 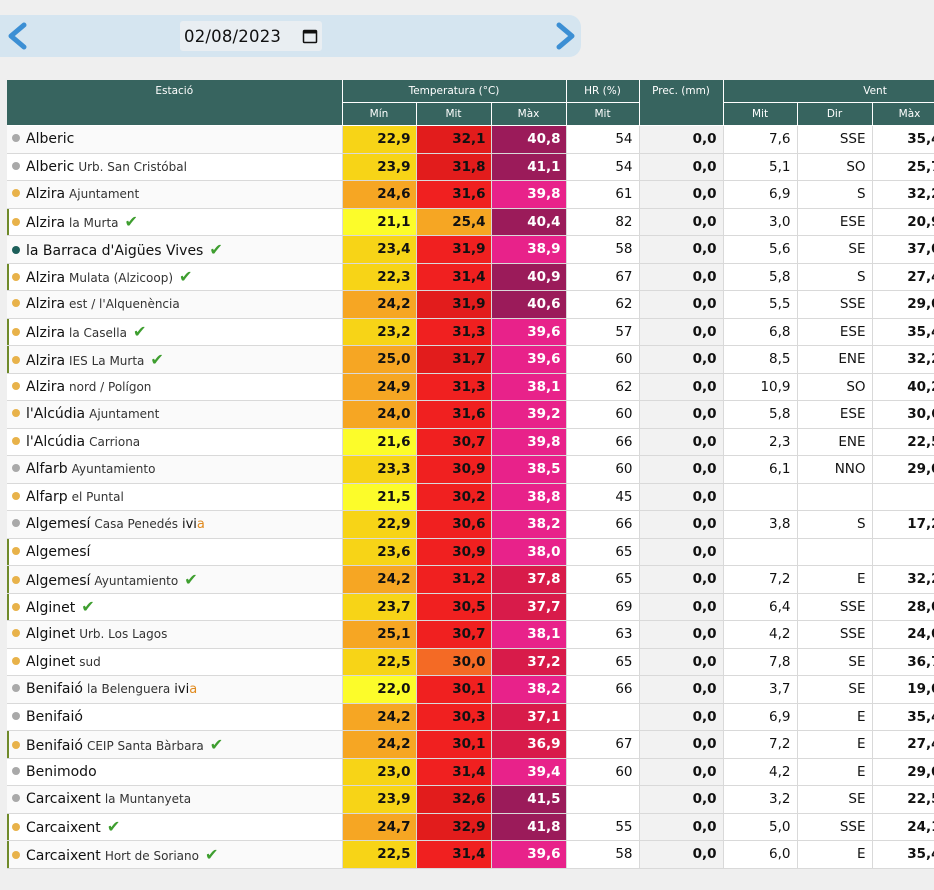 What do you see at coordinates (529, 249) in the screenshot?
I see `temp-max-cell: 38,9` at bounding box center [529, 249].